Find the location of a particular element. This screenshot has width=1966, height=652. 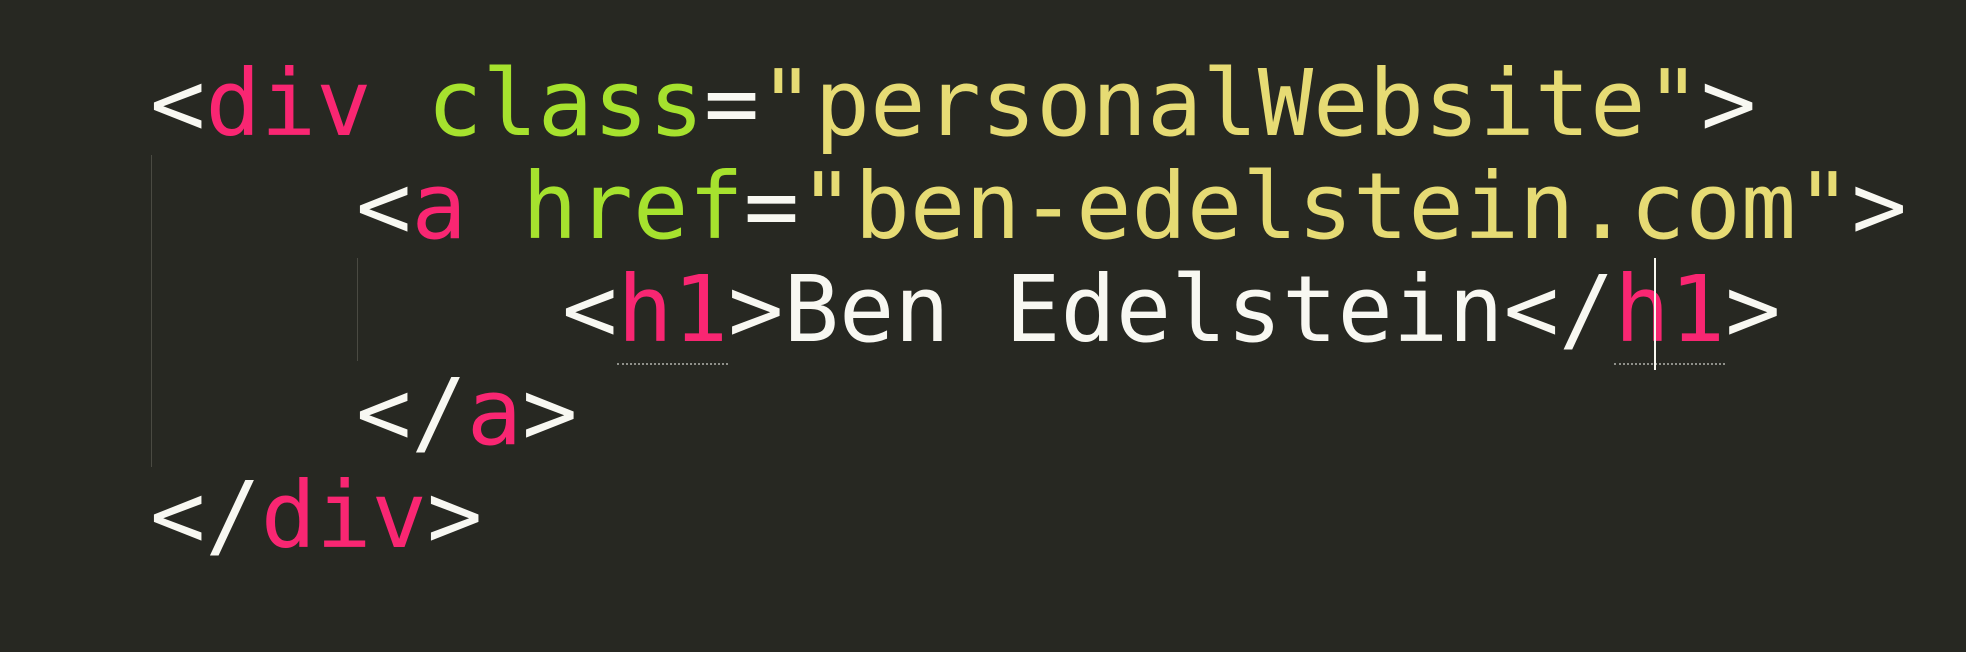

element-text: Ben Edelstein is located at coordinates (1143, 309).